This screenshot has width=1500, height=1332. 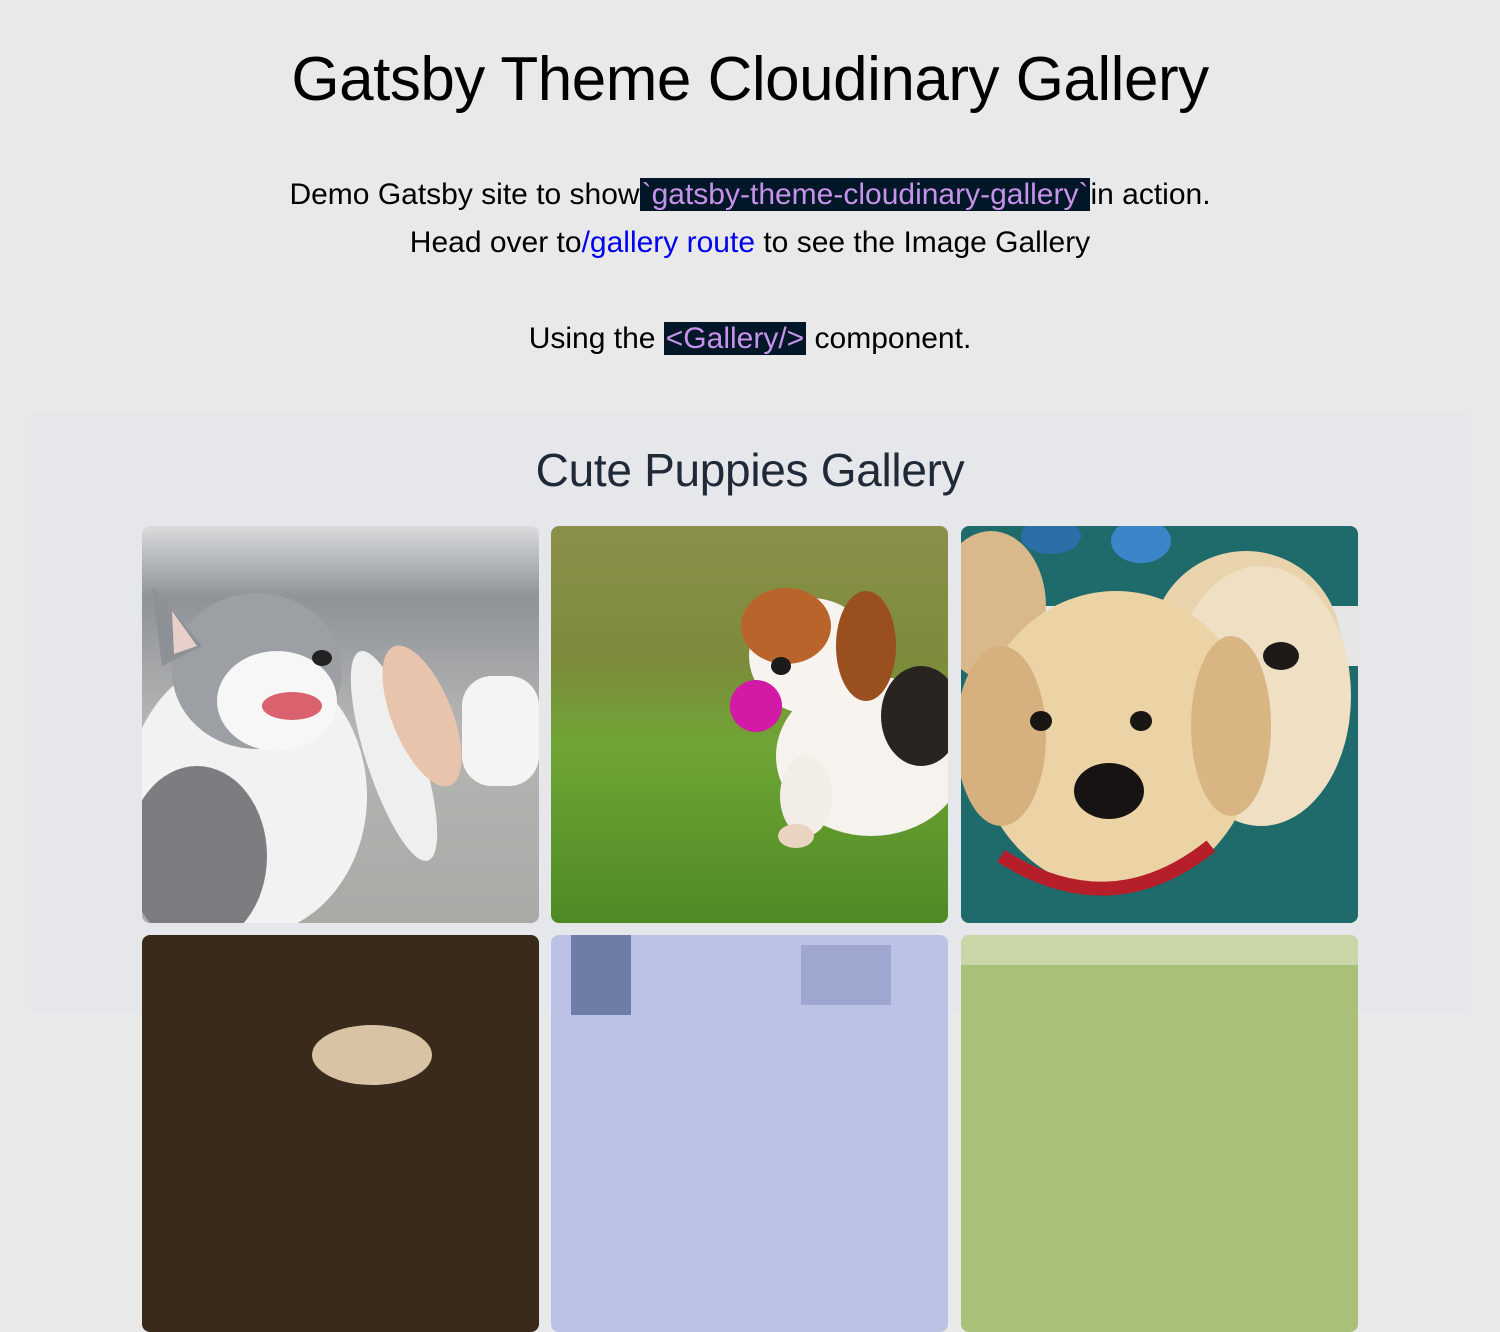 I want to click on intro-text: Demo Gatsby site to show, so click(x=464, y=194).